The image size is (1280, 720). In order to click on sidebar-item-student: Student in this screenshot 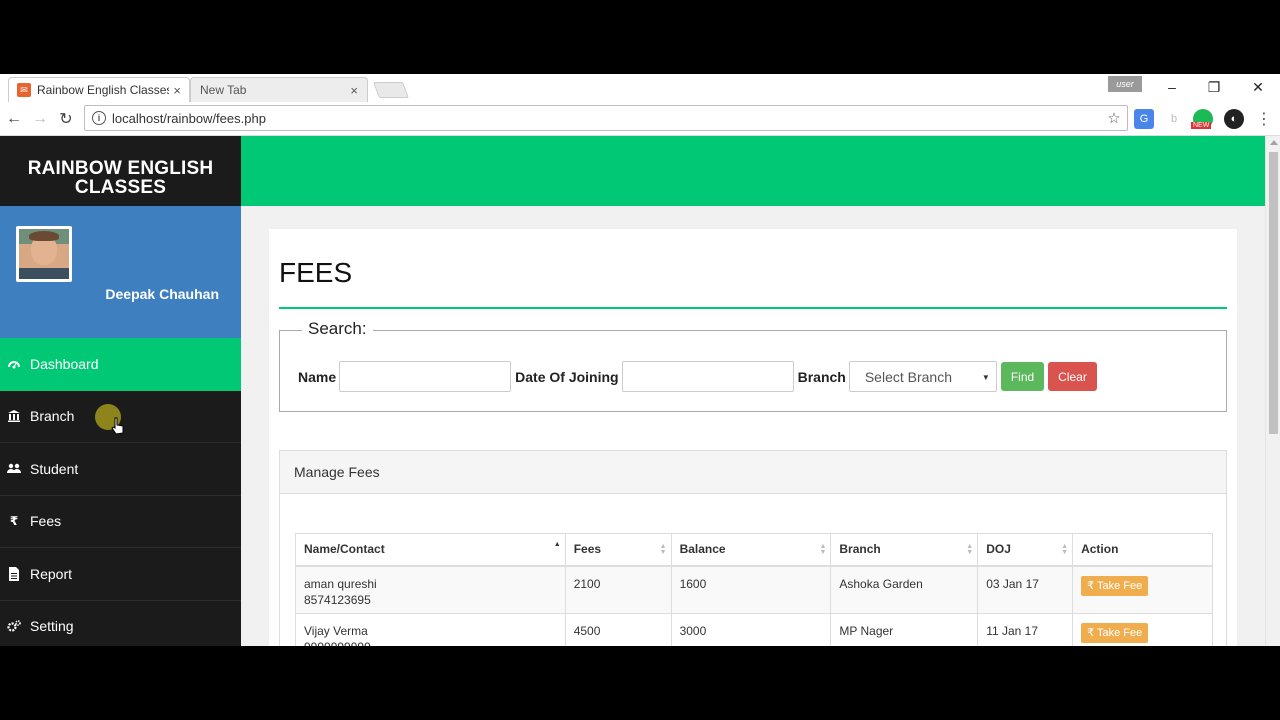, I will do `click(120, 469)`.